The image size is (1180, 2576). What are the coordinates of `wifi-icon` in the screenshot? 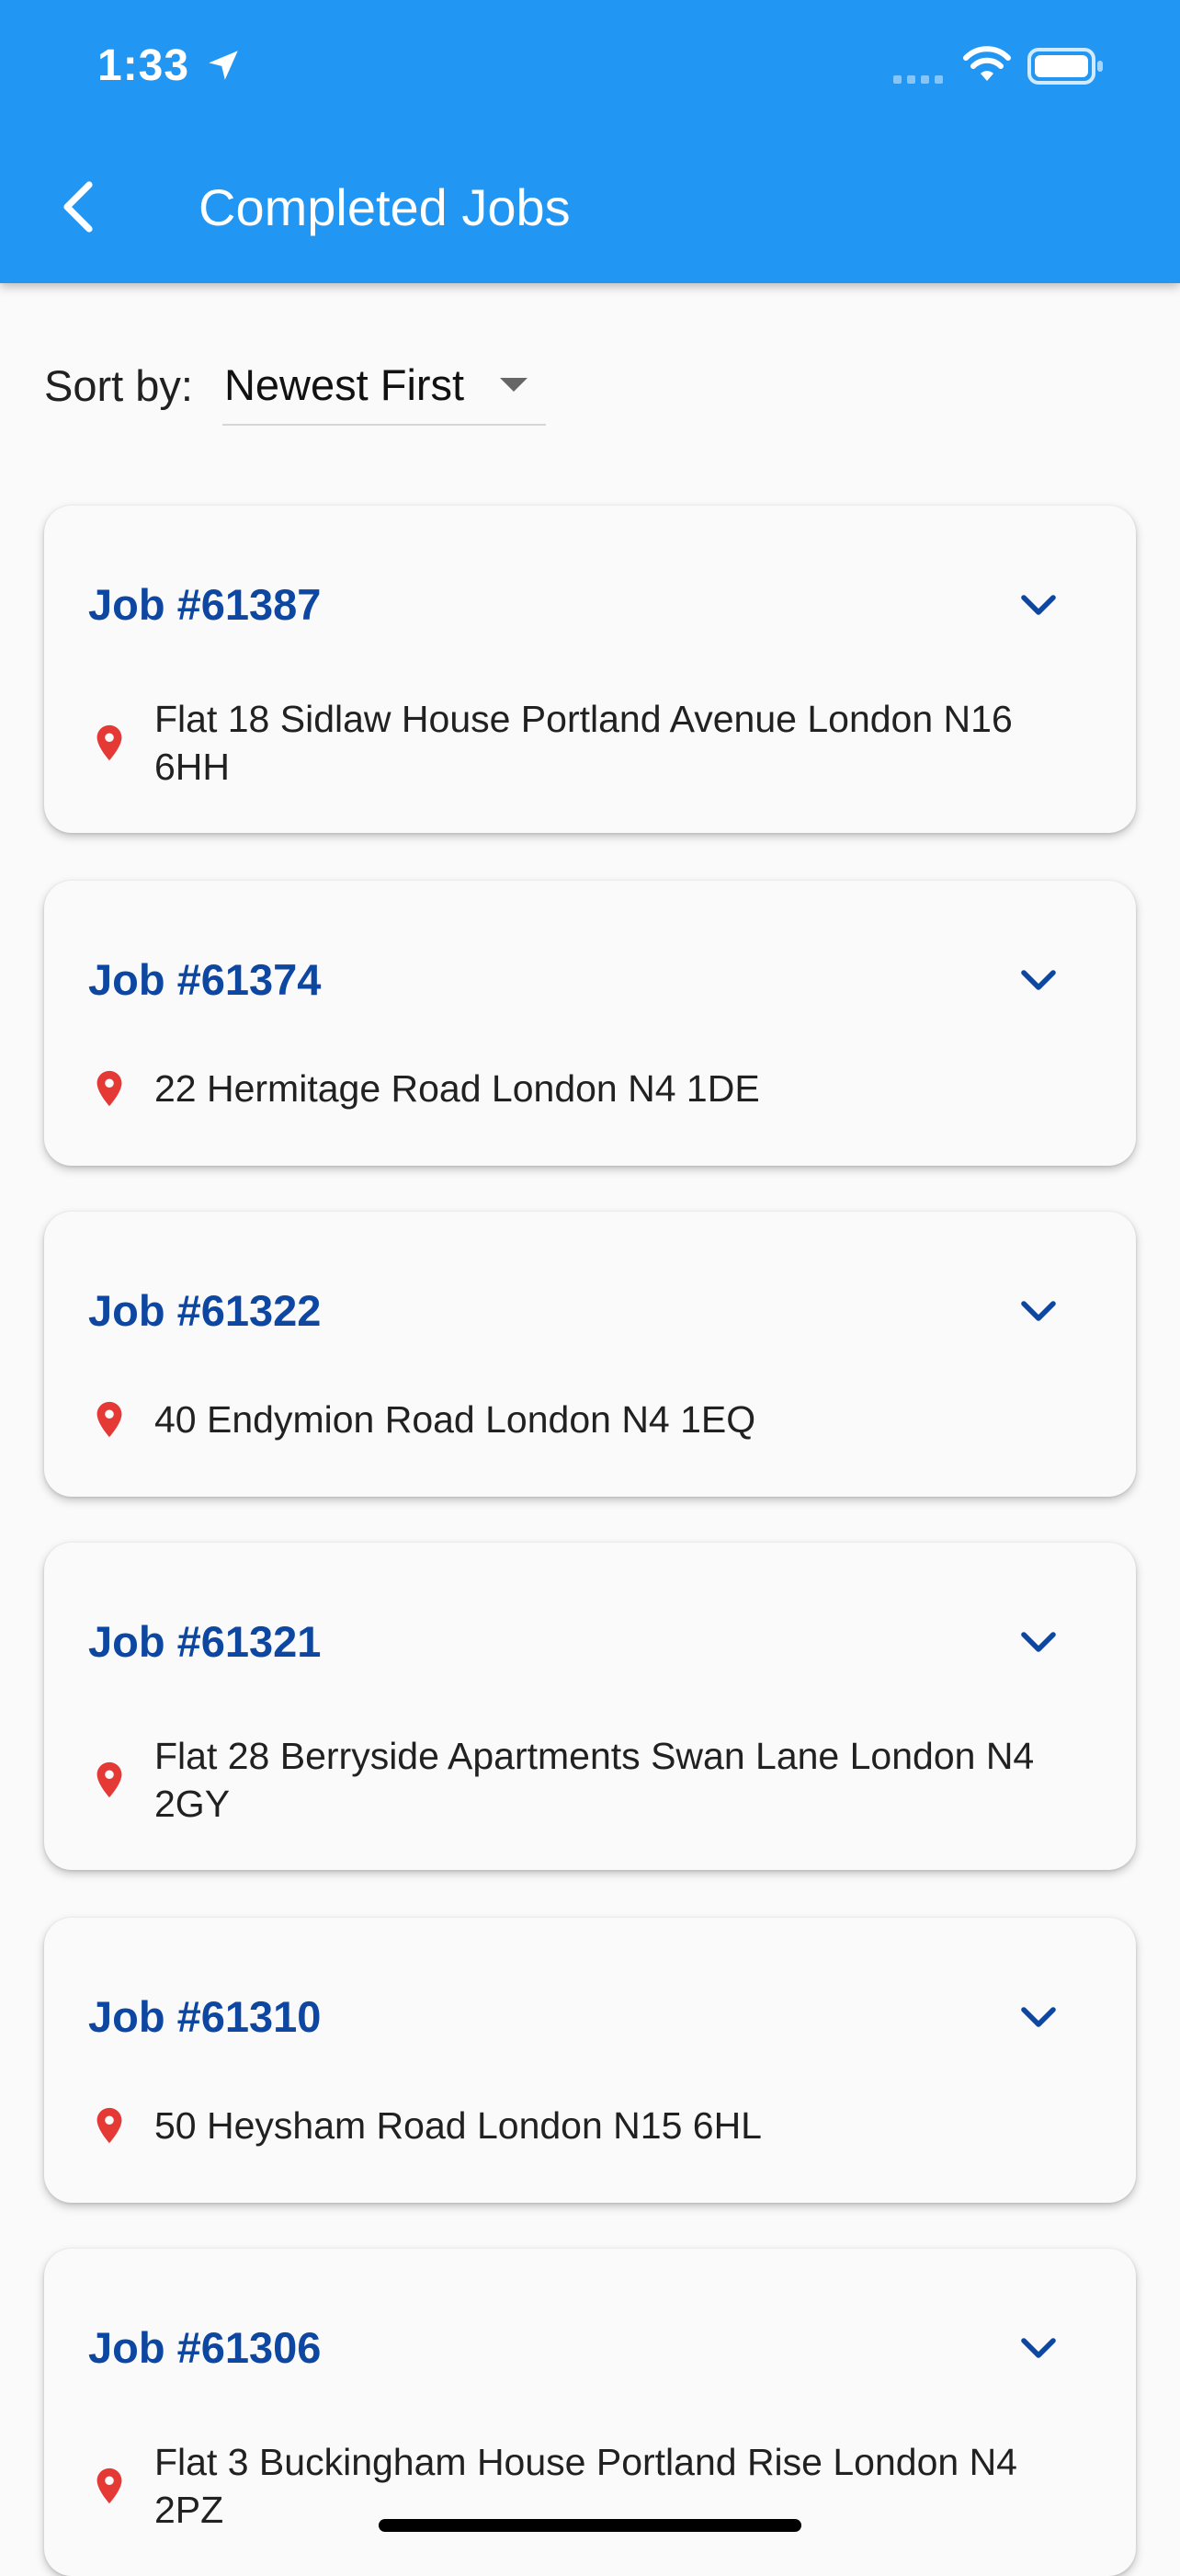 It's located at (987, 63).